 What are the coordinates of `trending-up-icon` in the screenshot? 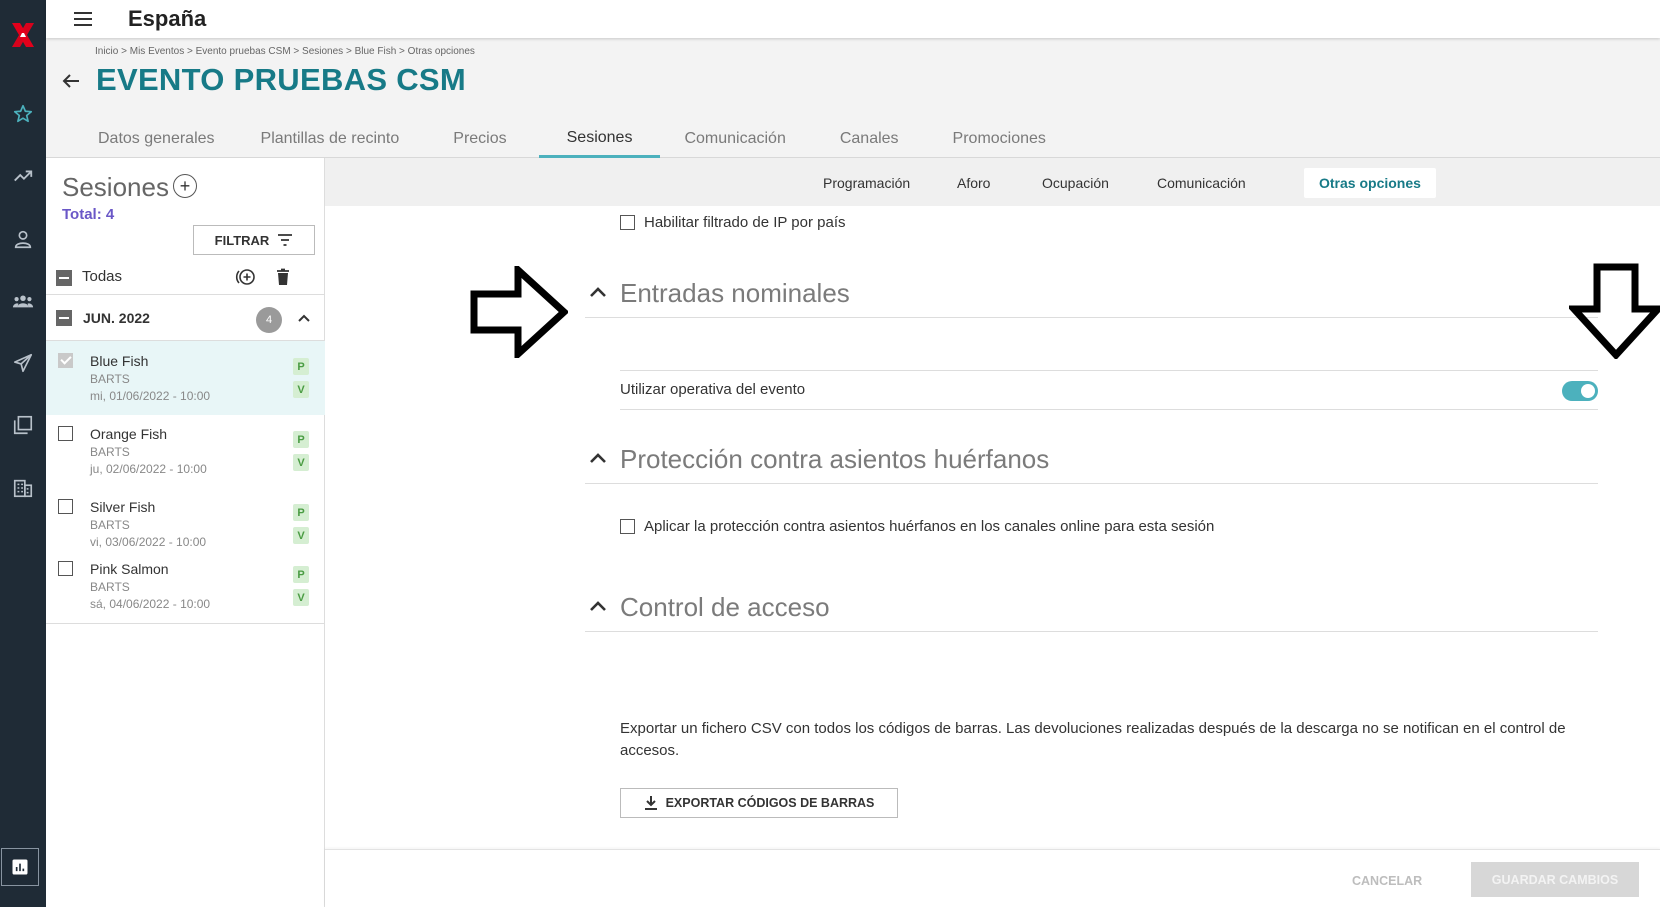 It's located at (23, 176).